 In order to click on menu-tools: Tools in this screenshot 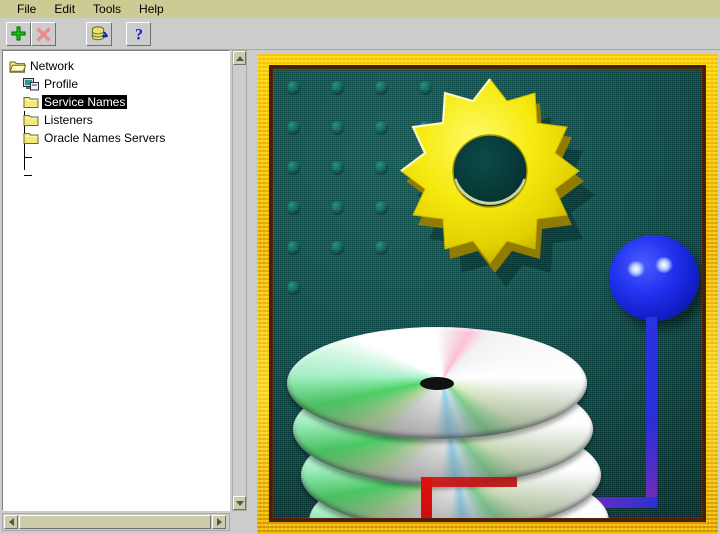, I will do `click(107, 9)`.